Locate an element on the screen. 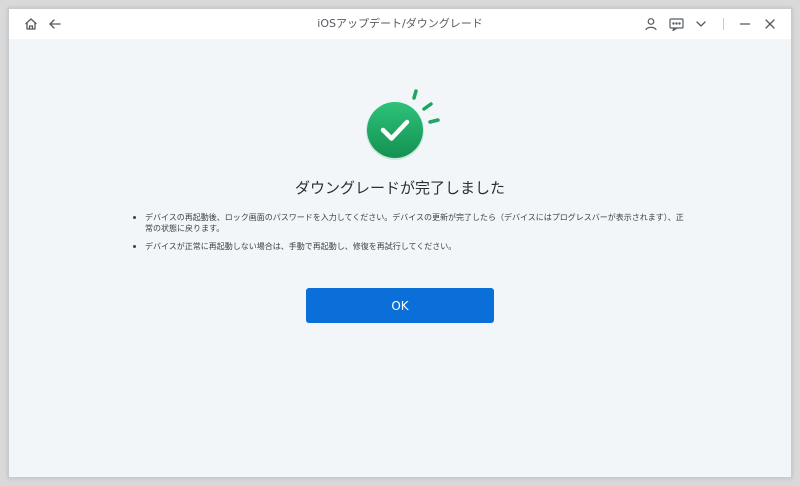 The height and width of the screenshot is (486, 800). user-icon is located at coordinates (651, 24).